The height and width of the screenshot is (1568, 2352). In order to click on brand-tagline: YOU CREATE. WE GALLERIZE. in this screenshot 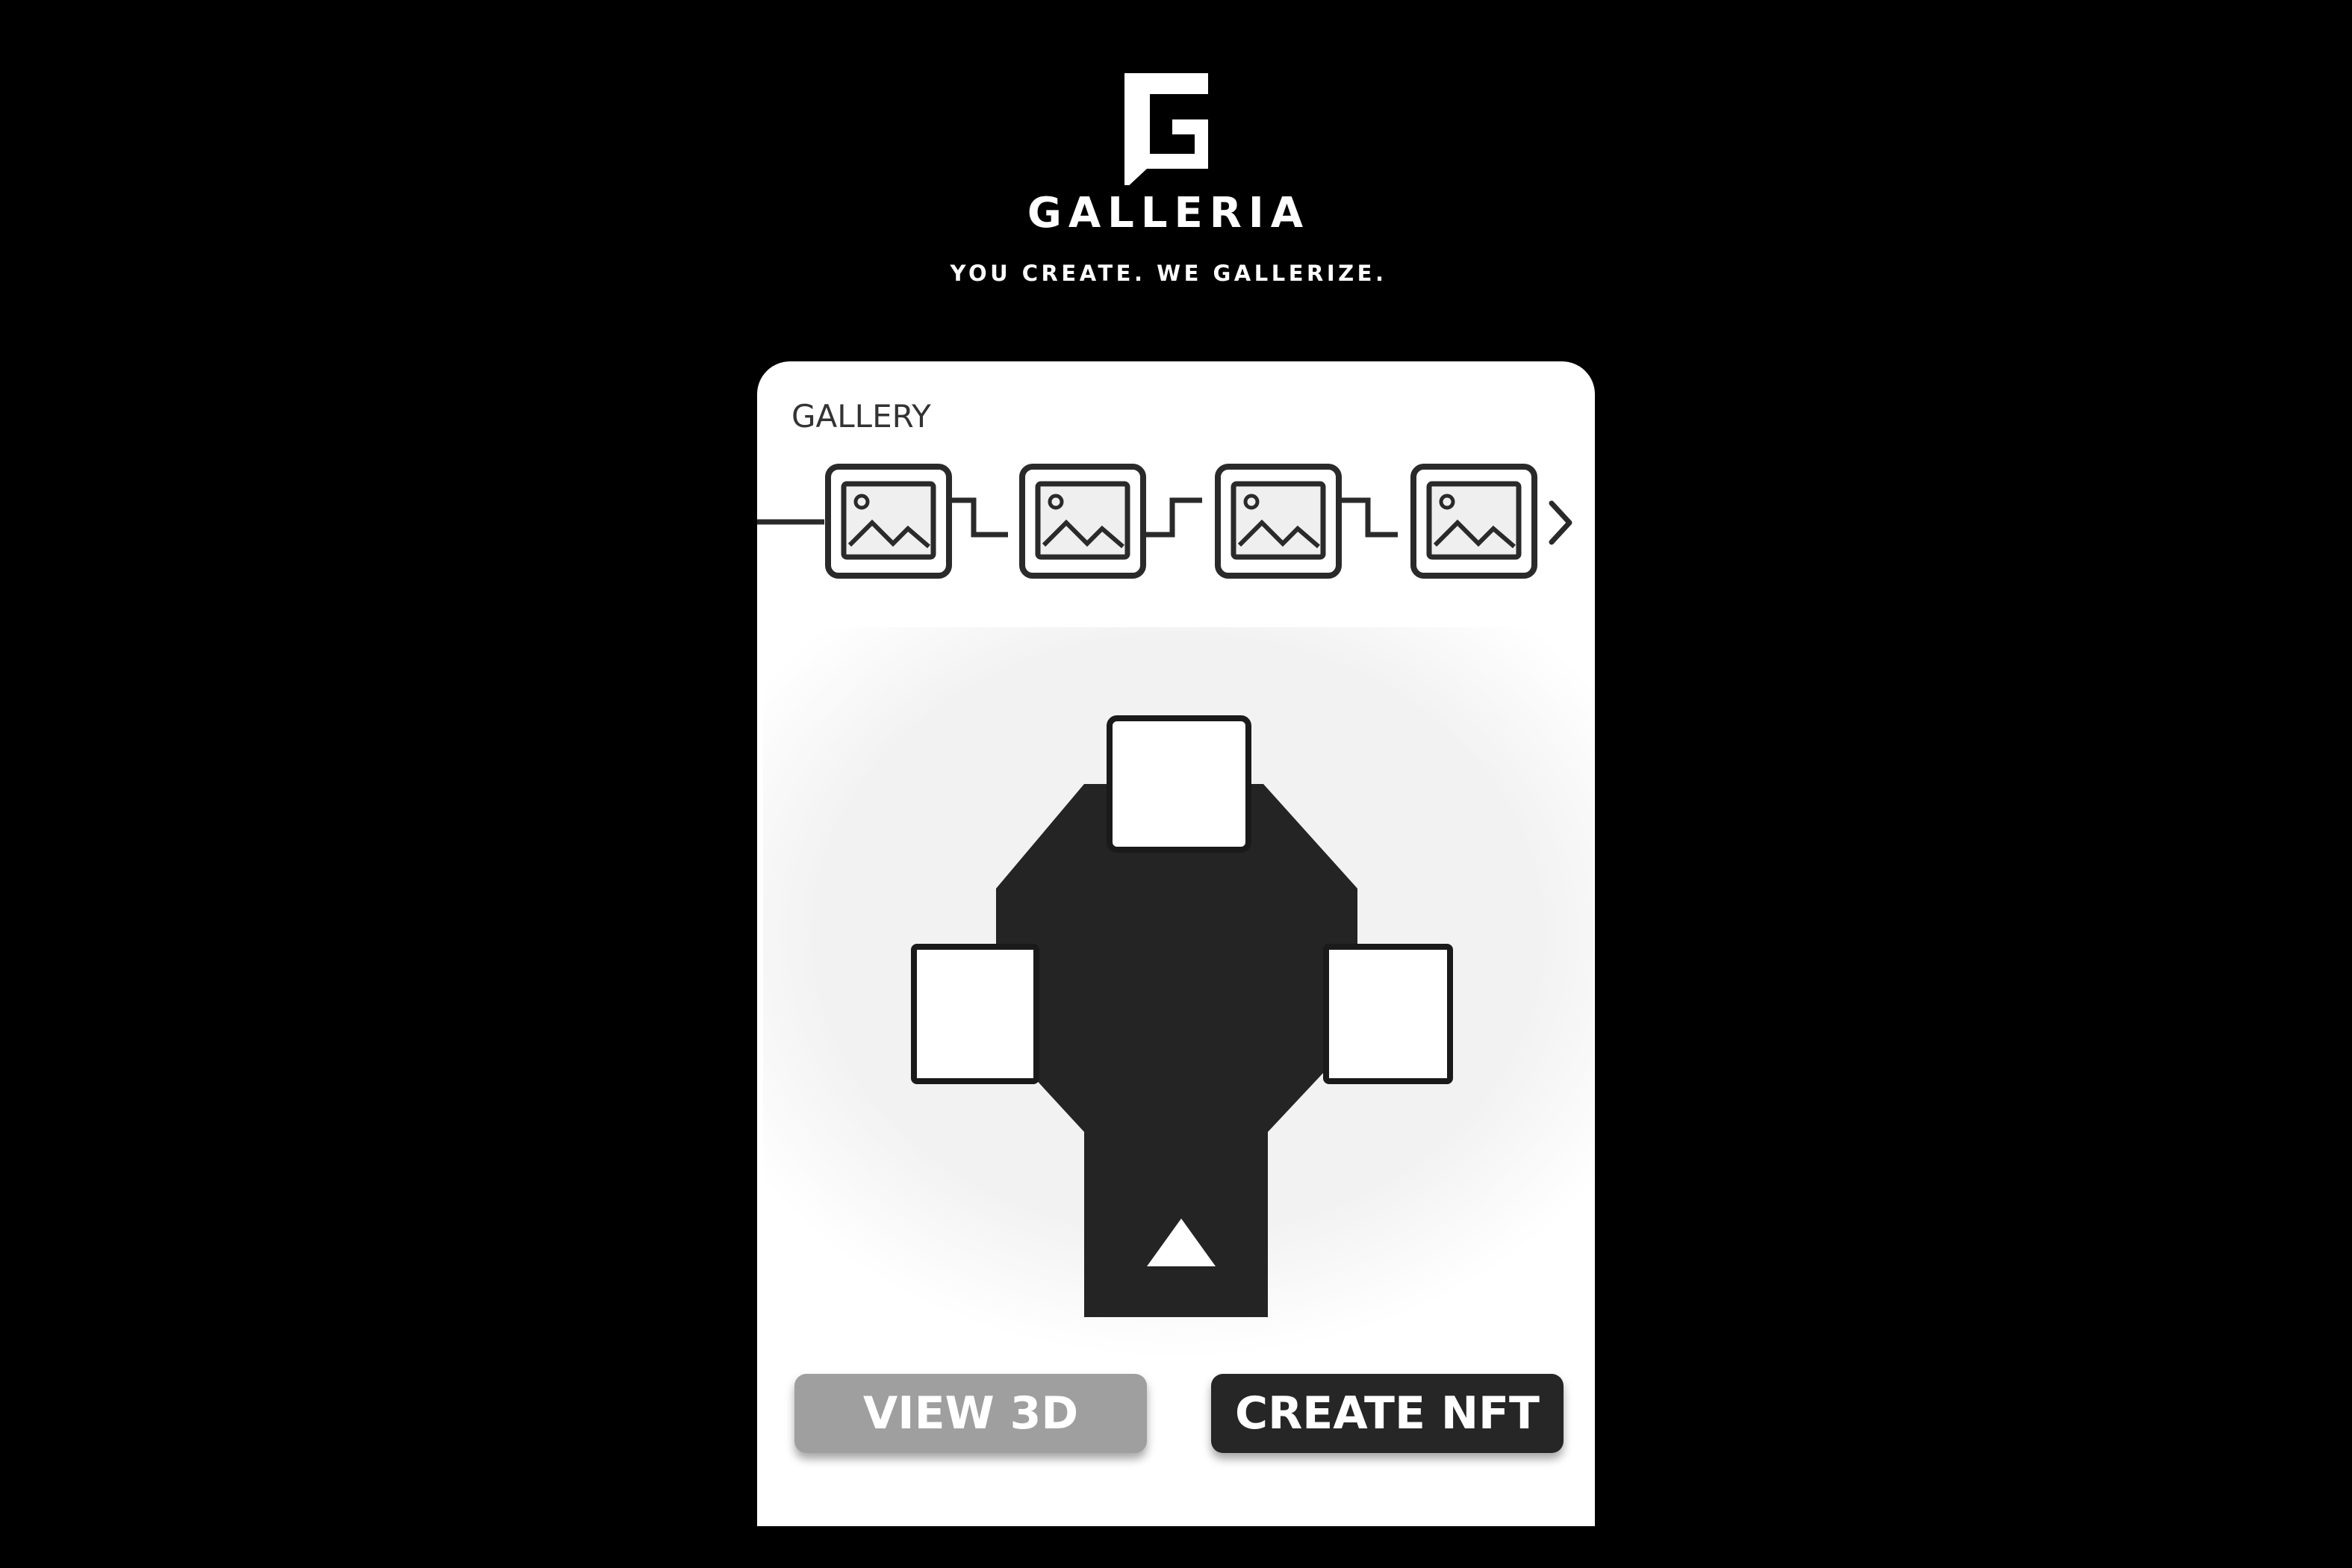, I will do `click(1168, 273)`.